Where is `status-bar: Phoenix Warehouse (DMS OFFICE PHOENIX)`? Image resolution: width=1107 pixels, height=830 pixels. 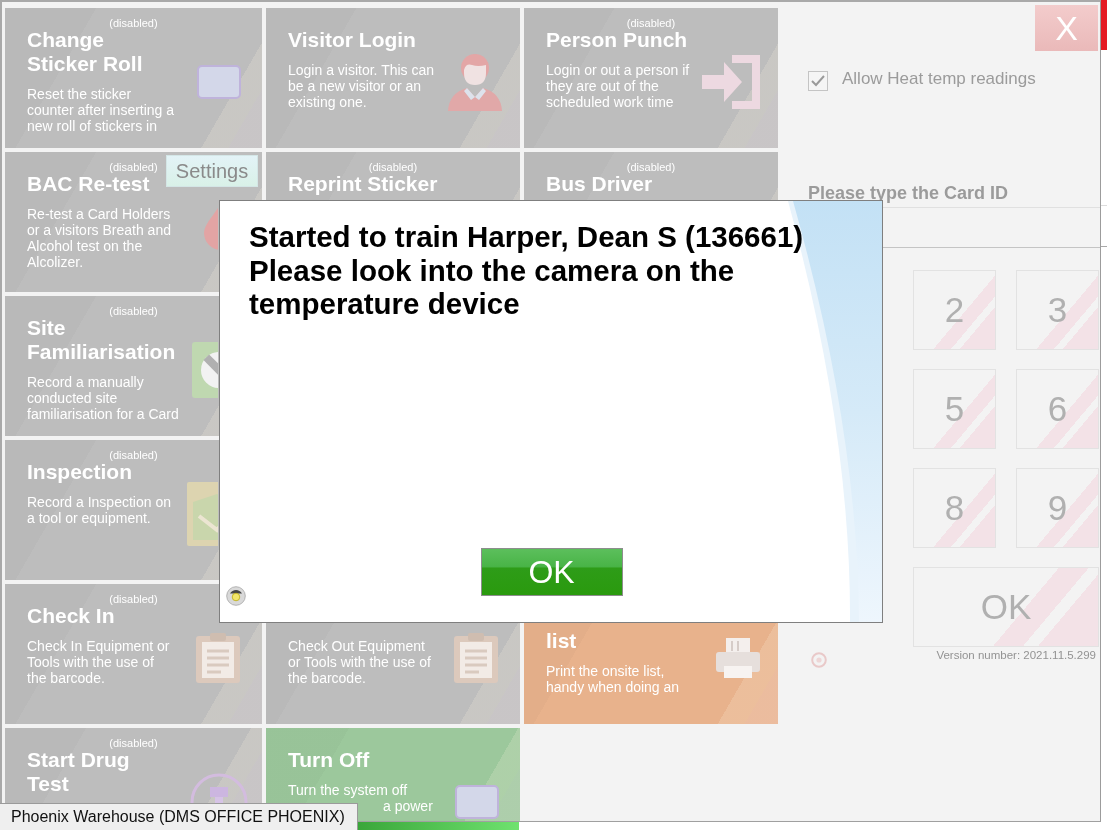 status-bar: Phoenix Warehouse (DMS OFFICE PHOENIX) is located at coordinates (179, 816).